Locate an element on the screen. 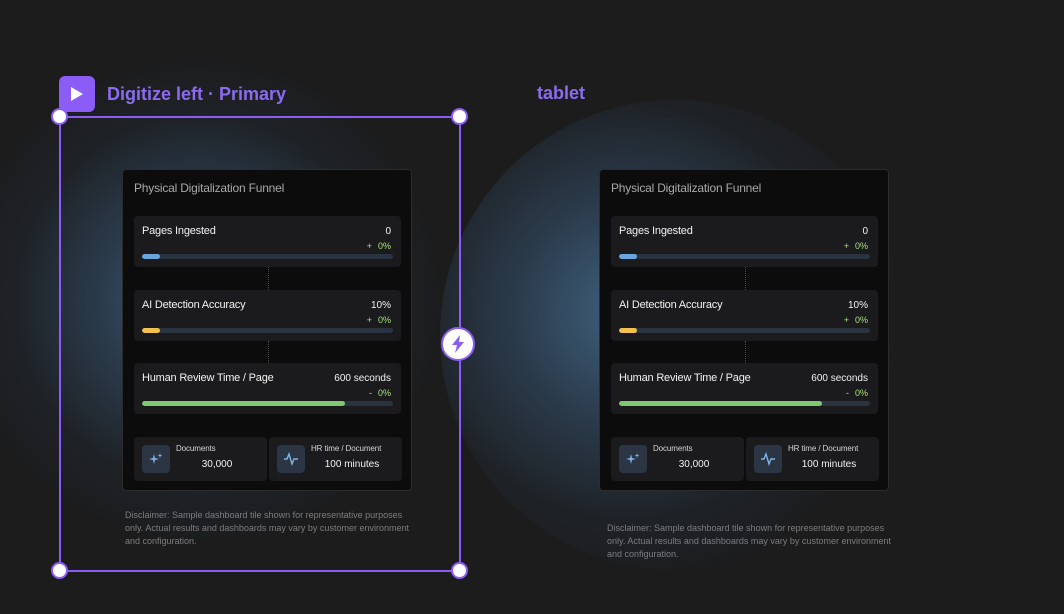  lightning-bolt-icon is located at coordinates (458, 344).